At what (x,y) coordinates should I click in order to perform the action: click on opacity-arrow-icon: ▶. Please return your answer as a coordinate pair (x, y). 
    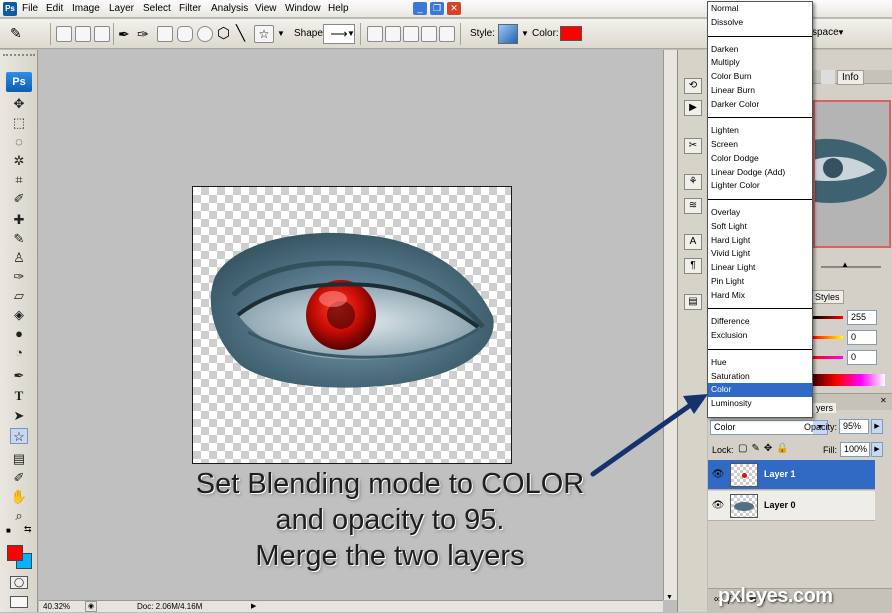
    Looking at the image, I should click on (877, 426).